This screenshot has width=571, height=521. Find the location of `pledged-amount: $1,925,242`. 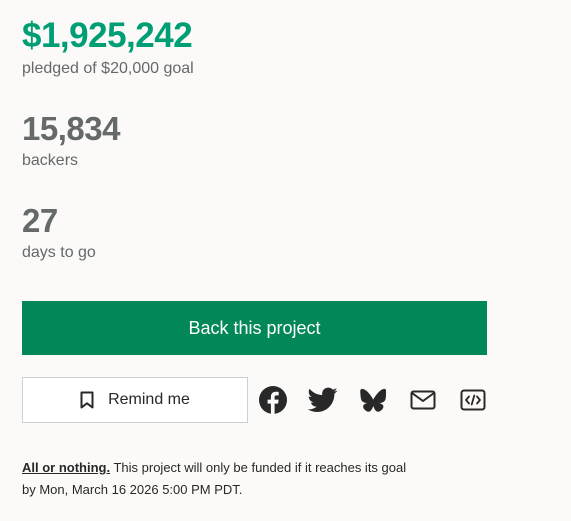

pledged-amount: $1,925,242 is located at coordinates (107, 35).